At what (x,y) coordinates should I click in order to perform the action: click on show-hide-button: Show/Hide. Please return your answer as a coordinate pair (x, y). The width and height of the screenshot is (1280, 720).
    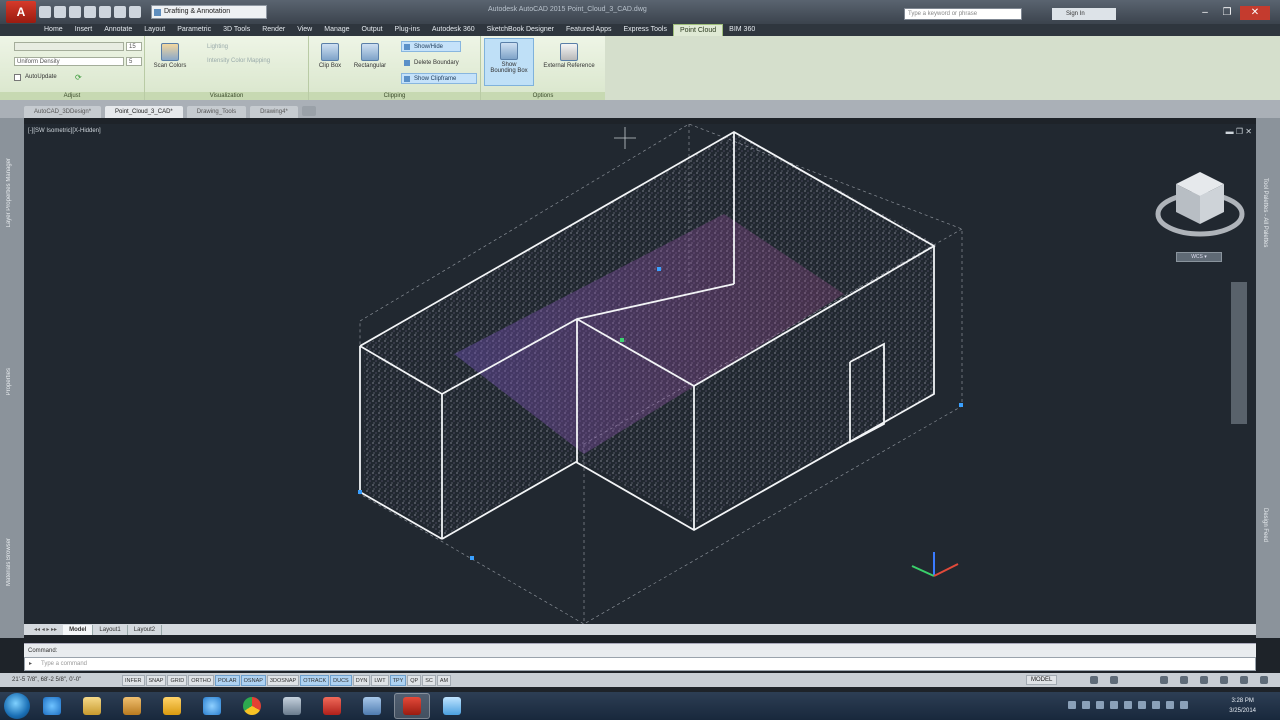
    Looking at the image, I should click on (431, 46).